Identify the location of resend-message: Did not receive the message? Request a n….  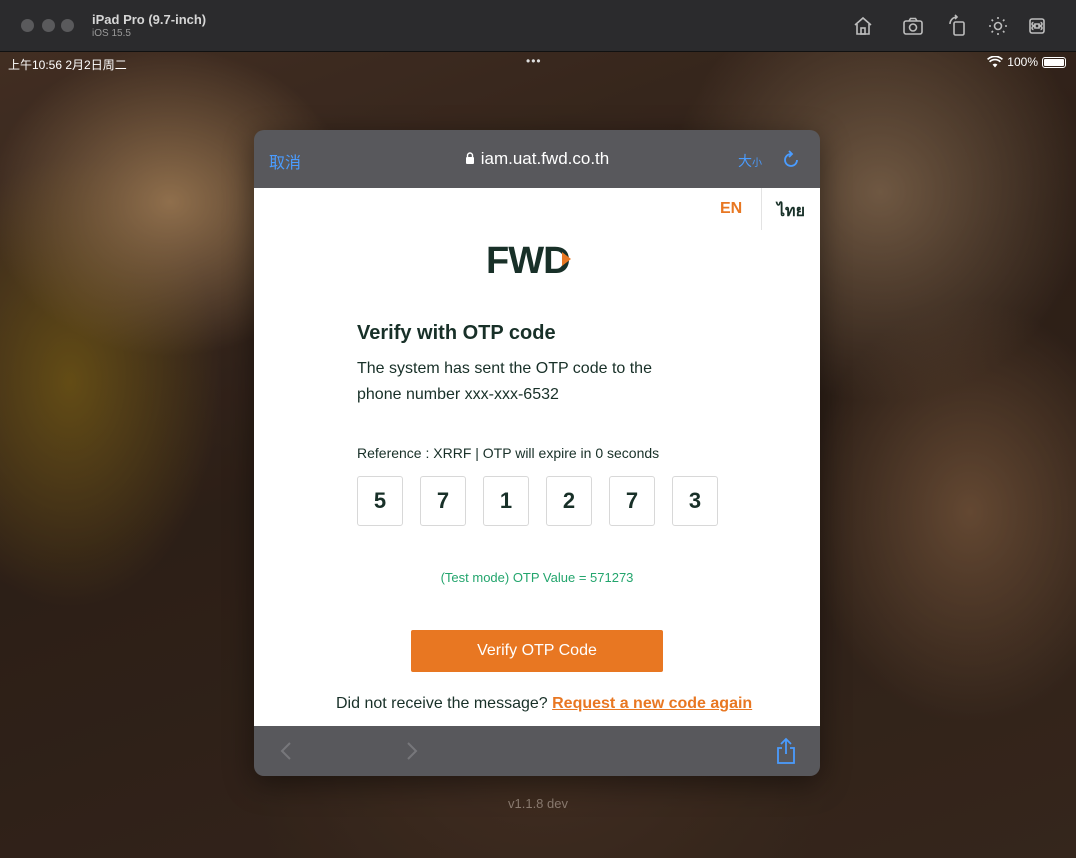
(546, 704).